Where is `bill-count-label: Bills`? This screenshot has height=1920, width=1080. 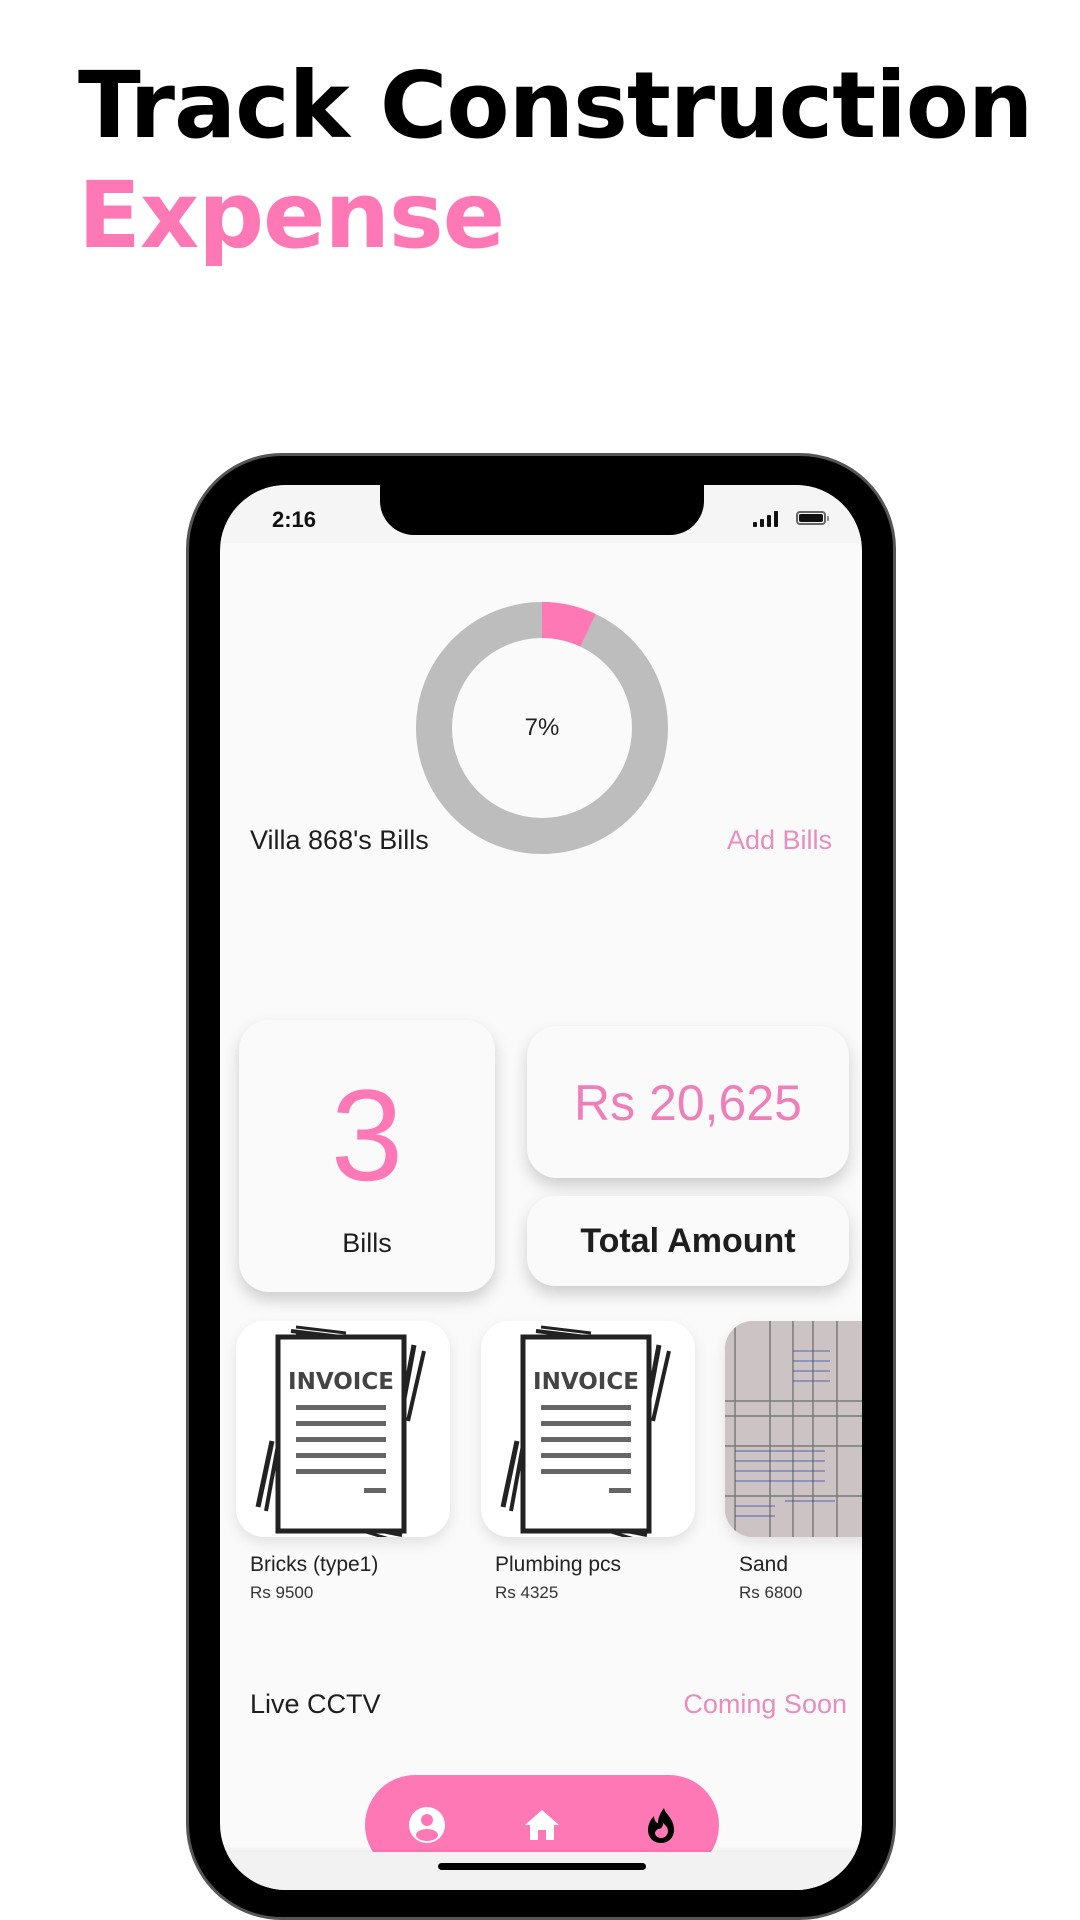 bill-count-label: Bills is located at coordinates (367, 1243).